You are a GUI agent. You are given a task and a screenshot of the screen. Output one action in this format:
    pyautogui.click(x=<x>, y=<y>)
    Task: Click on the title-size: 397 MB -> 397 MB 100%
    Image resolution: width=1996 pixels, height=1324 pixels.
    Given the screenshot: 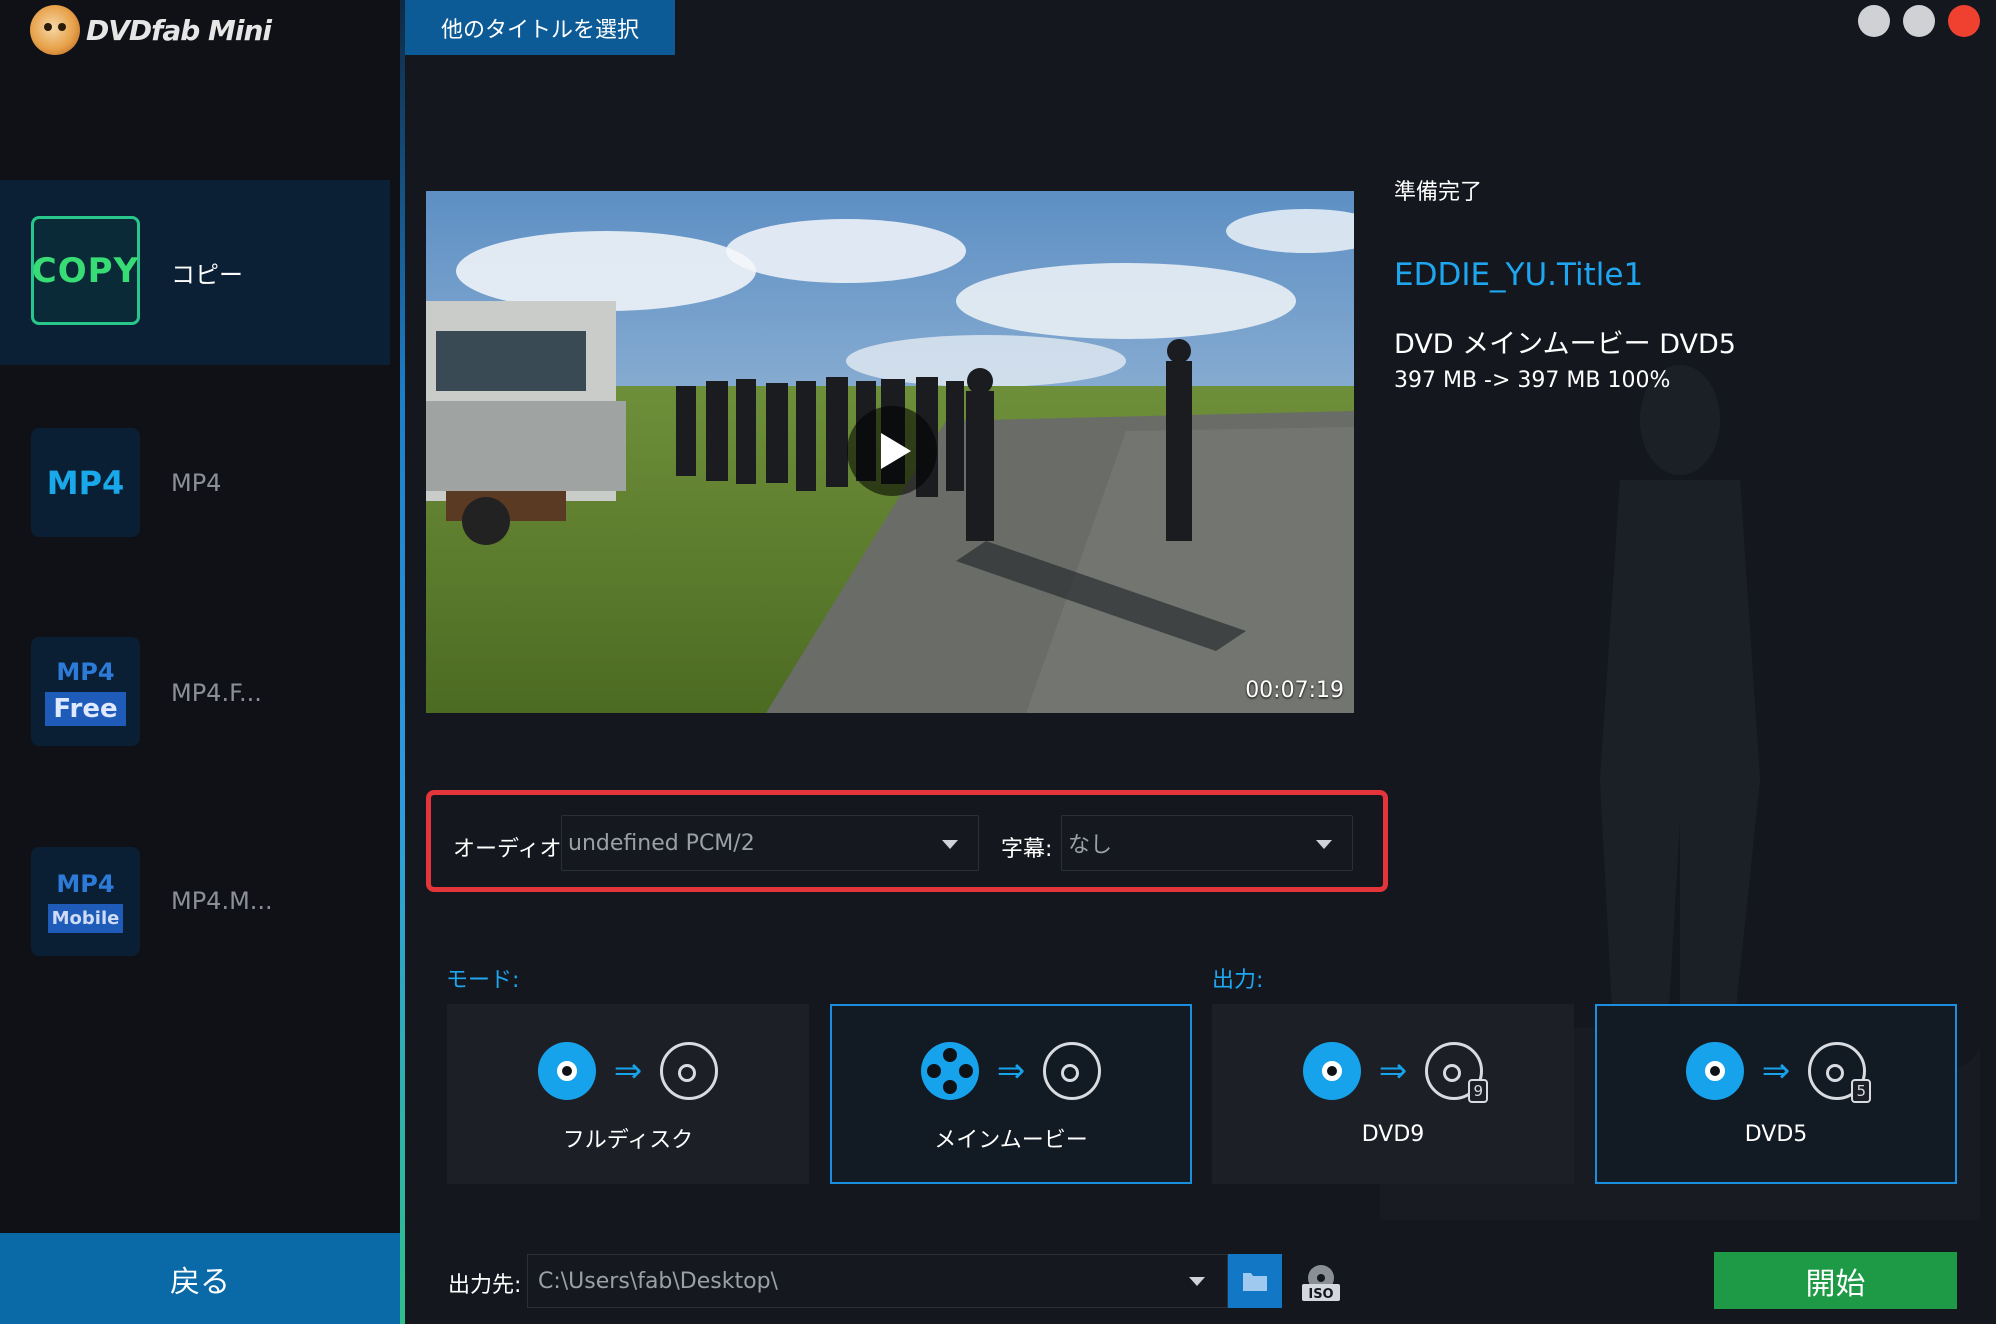 What is the action you would take?
    pyautogui.click(x=1532, y=380)
    